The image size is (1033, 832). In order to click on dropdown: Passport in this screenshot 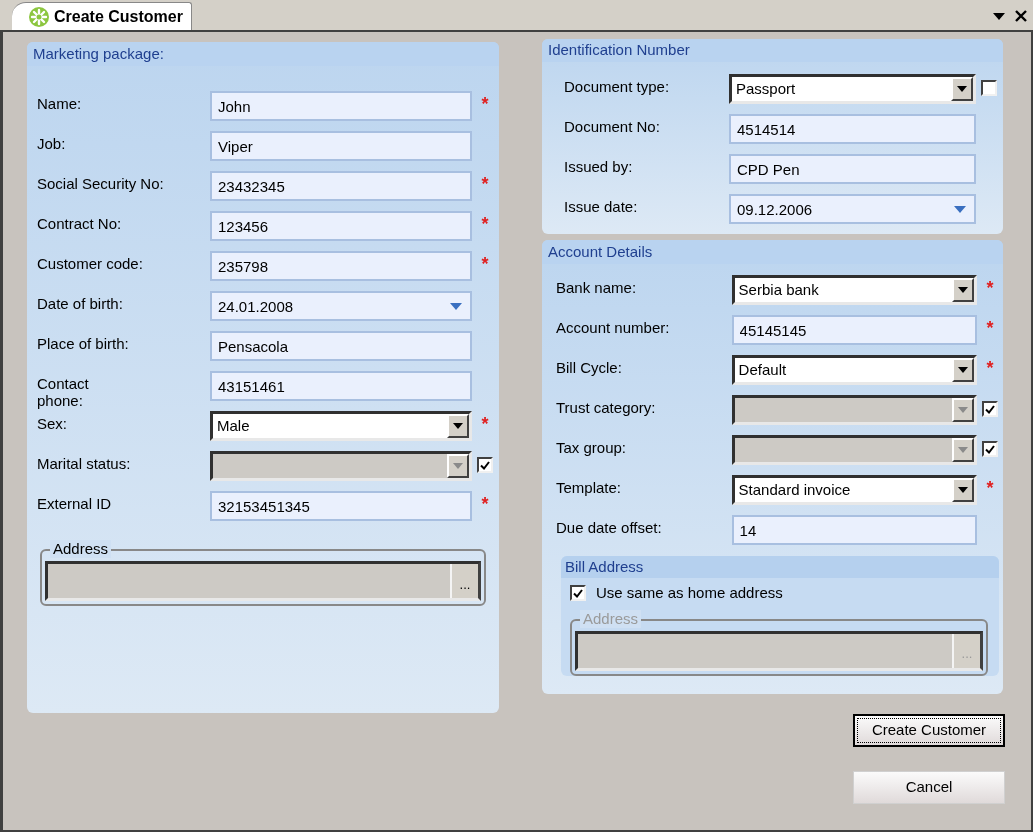, I will do `click(852, 89)`.